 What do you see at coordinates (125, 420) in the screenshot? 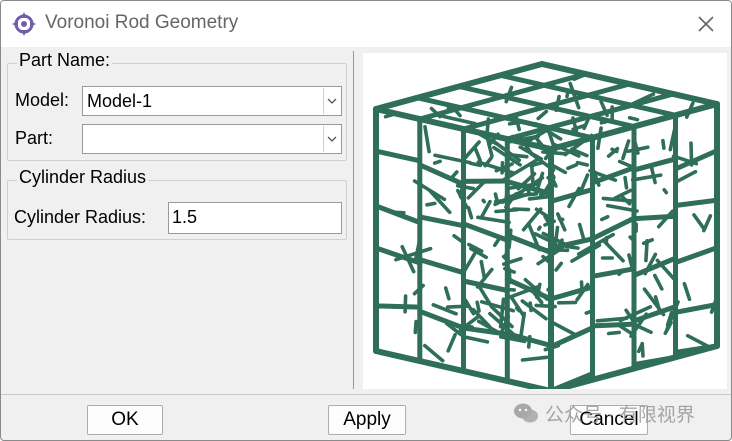
I see `ok-button: OK` at bounding box center [125, 420].